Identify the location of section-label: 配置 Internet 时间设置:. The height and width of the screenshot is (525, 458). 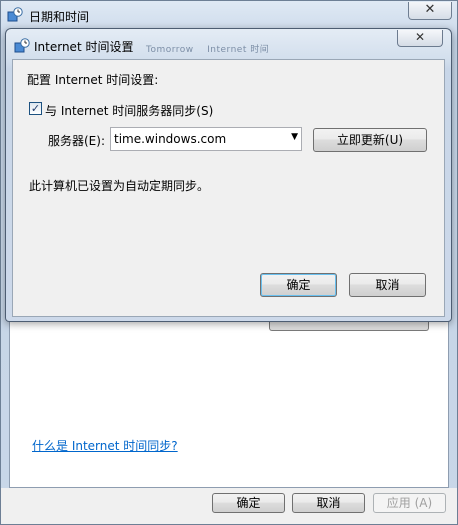
(93, 80).